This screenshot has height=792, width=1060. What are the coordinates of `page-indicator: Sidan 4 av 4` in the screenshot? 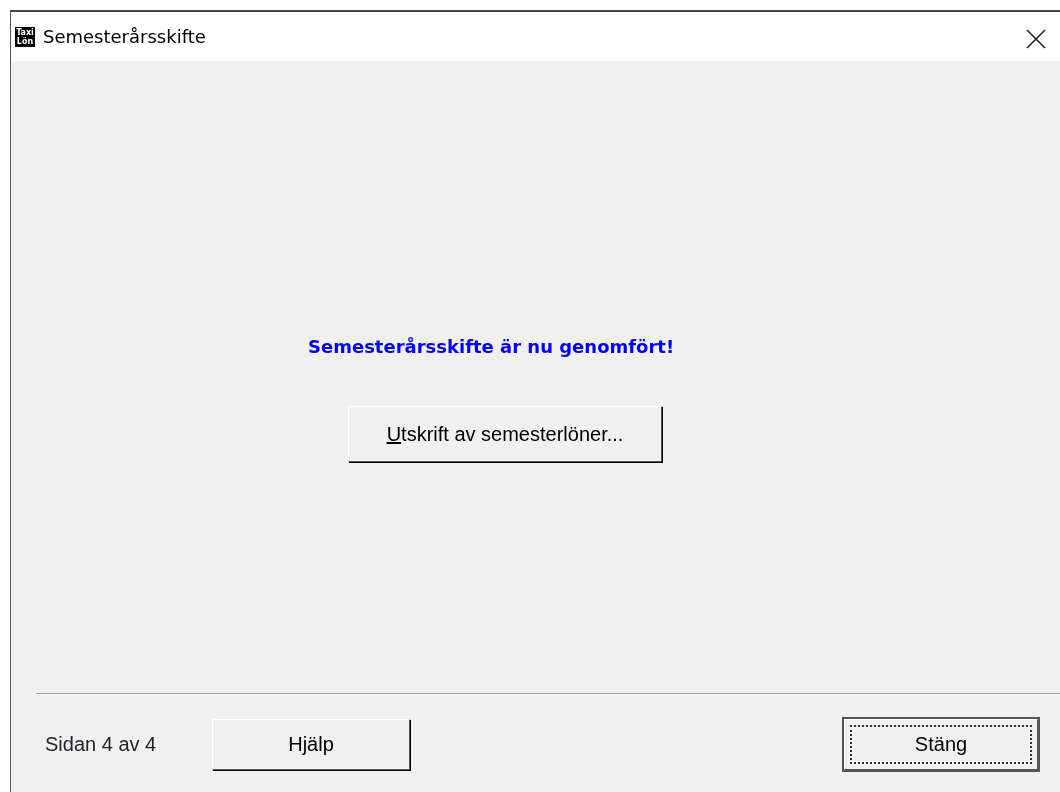 It's located at (101, 744).